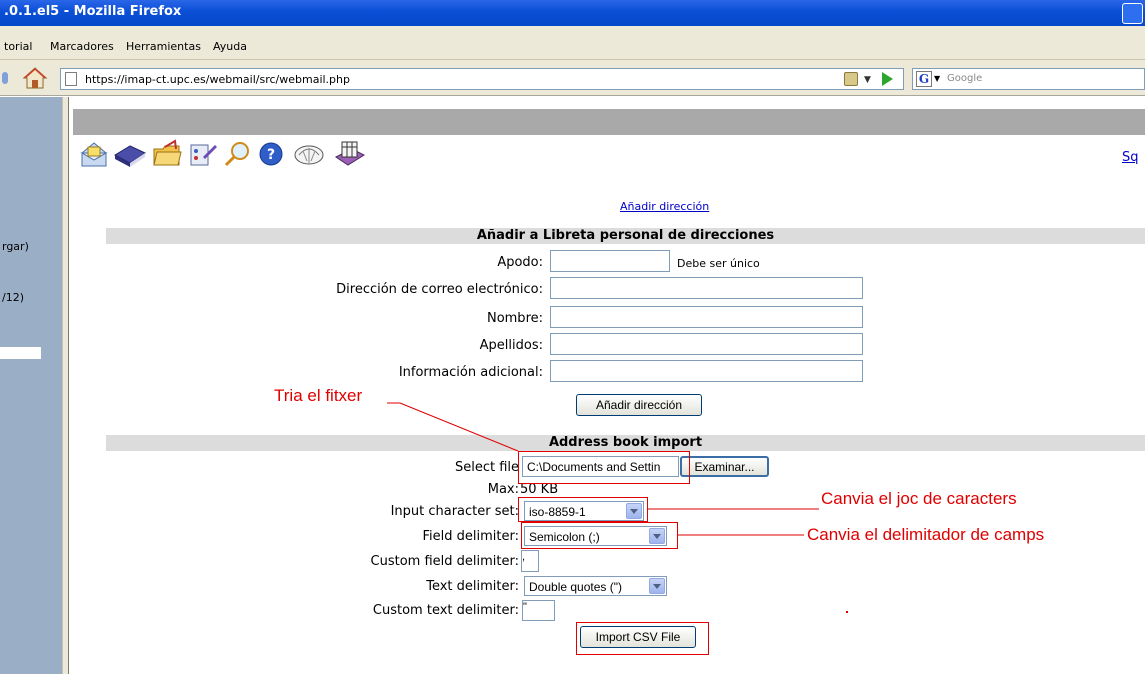  I want to click on search-placeholder: Google, so click(965, 78).